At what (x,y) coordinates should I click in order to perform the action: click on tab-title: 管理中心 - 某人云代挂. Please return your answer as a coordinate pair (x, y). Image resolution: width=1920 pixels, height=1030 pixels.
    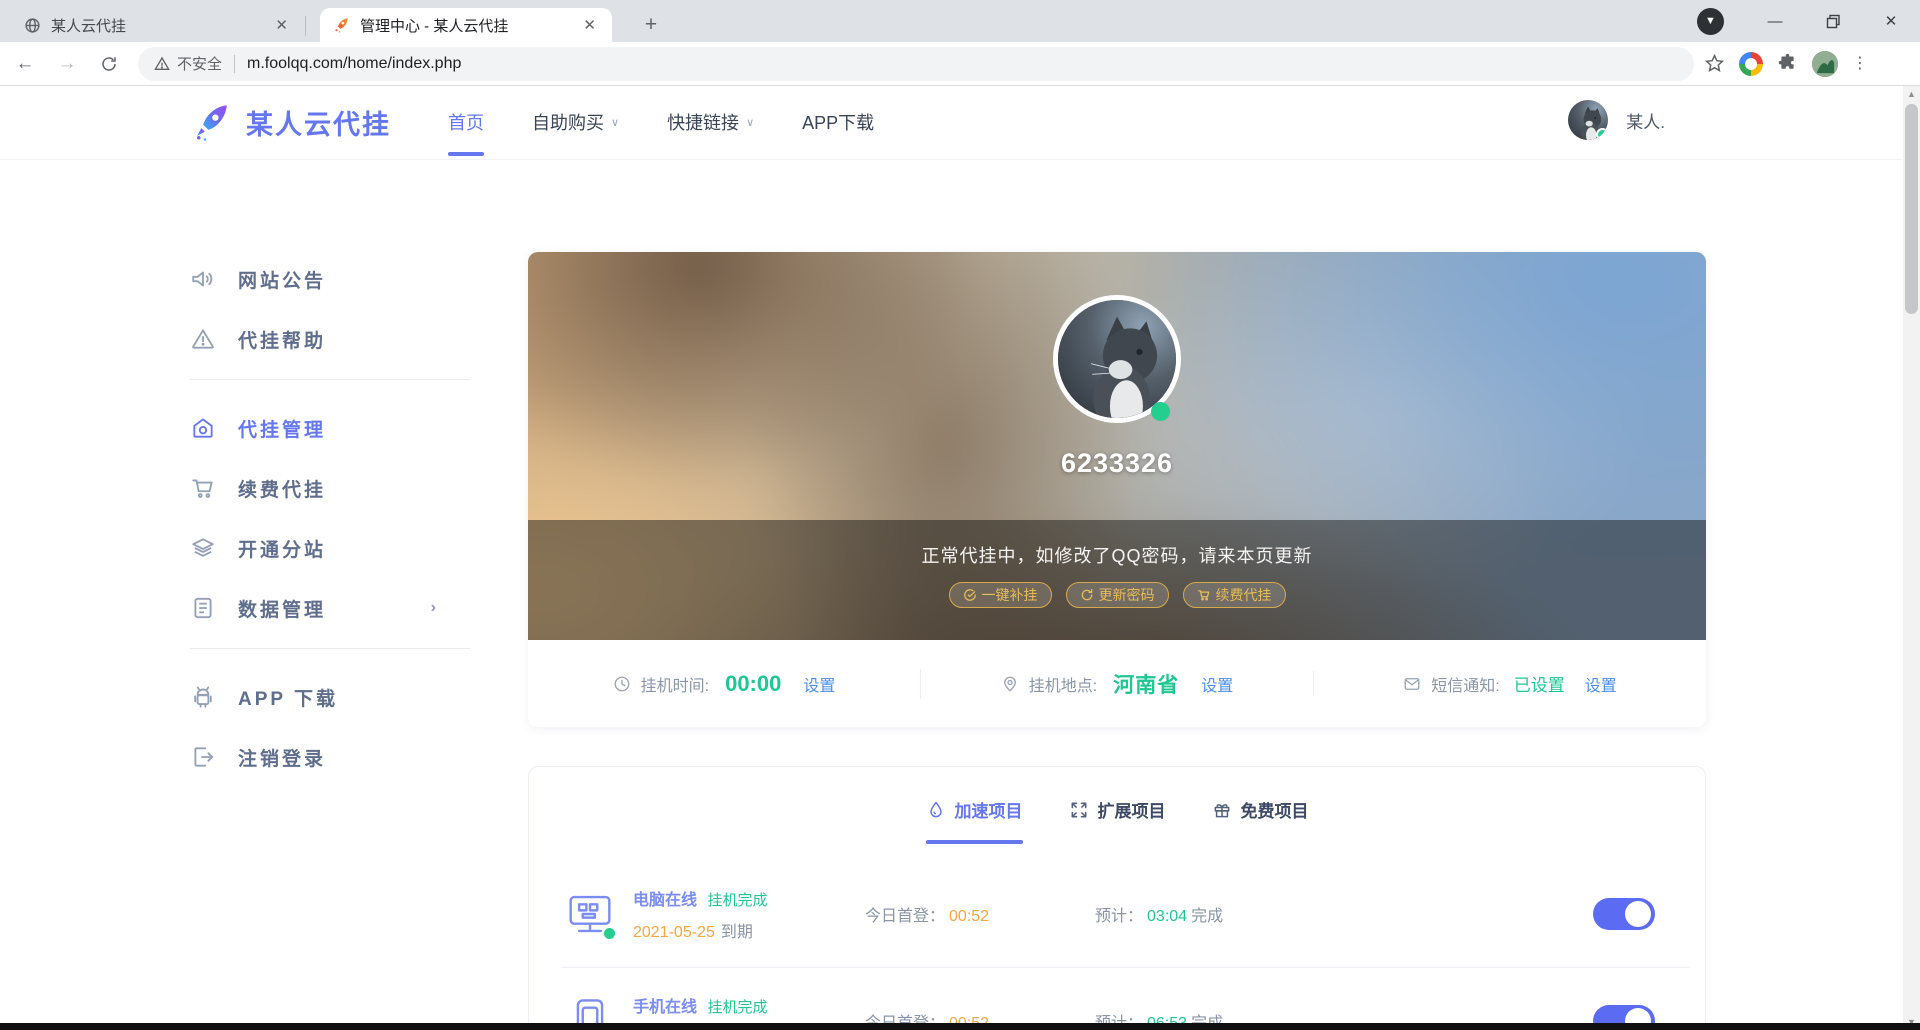
    Looking at the image, I should click on (434, 26).